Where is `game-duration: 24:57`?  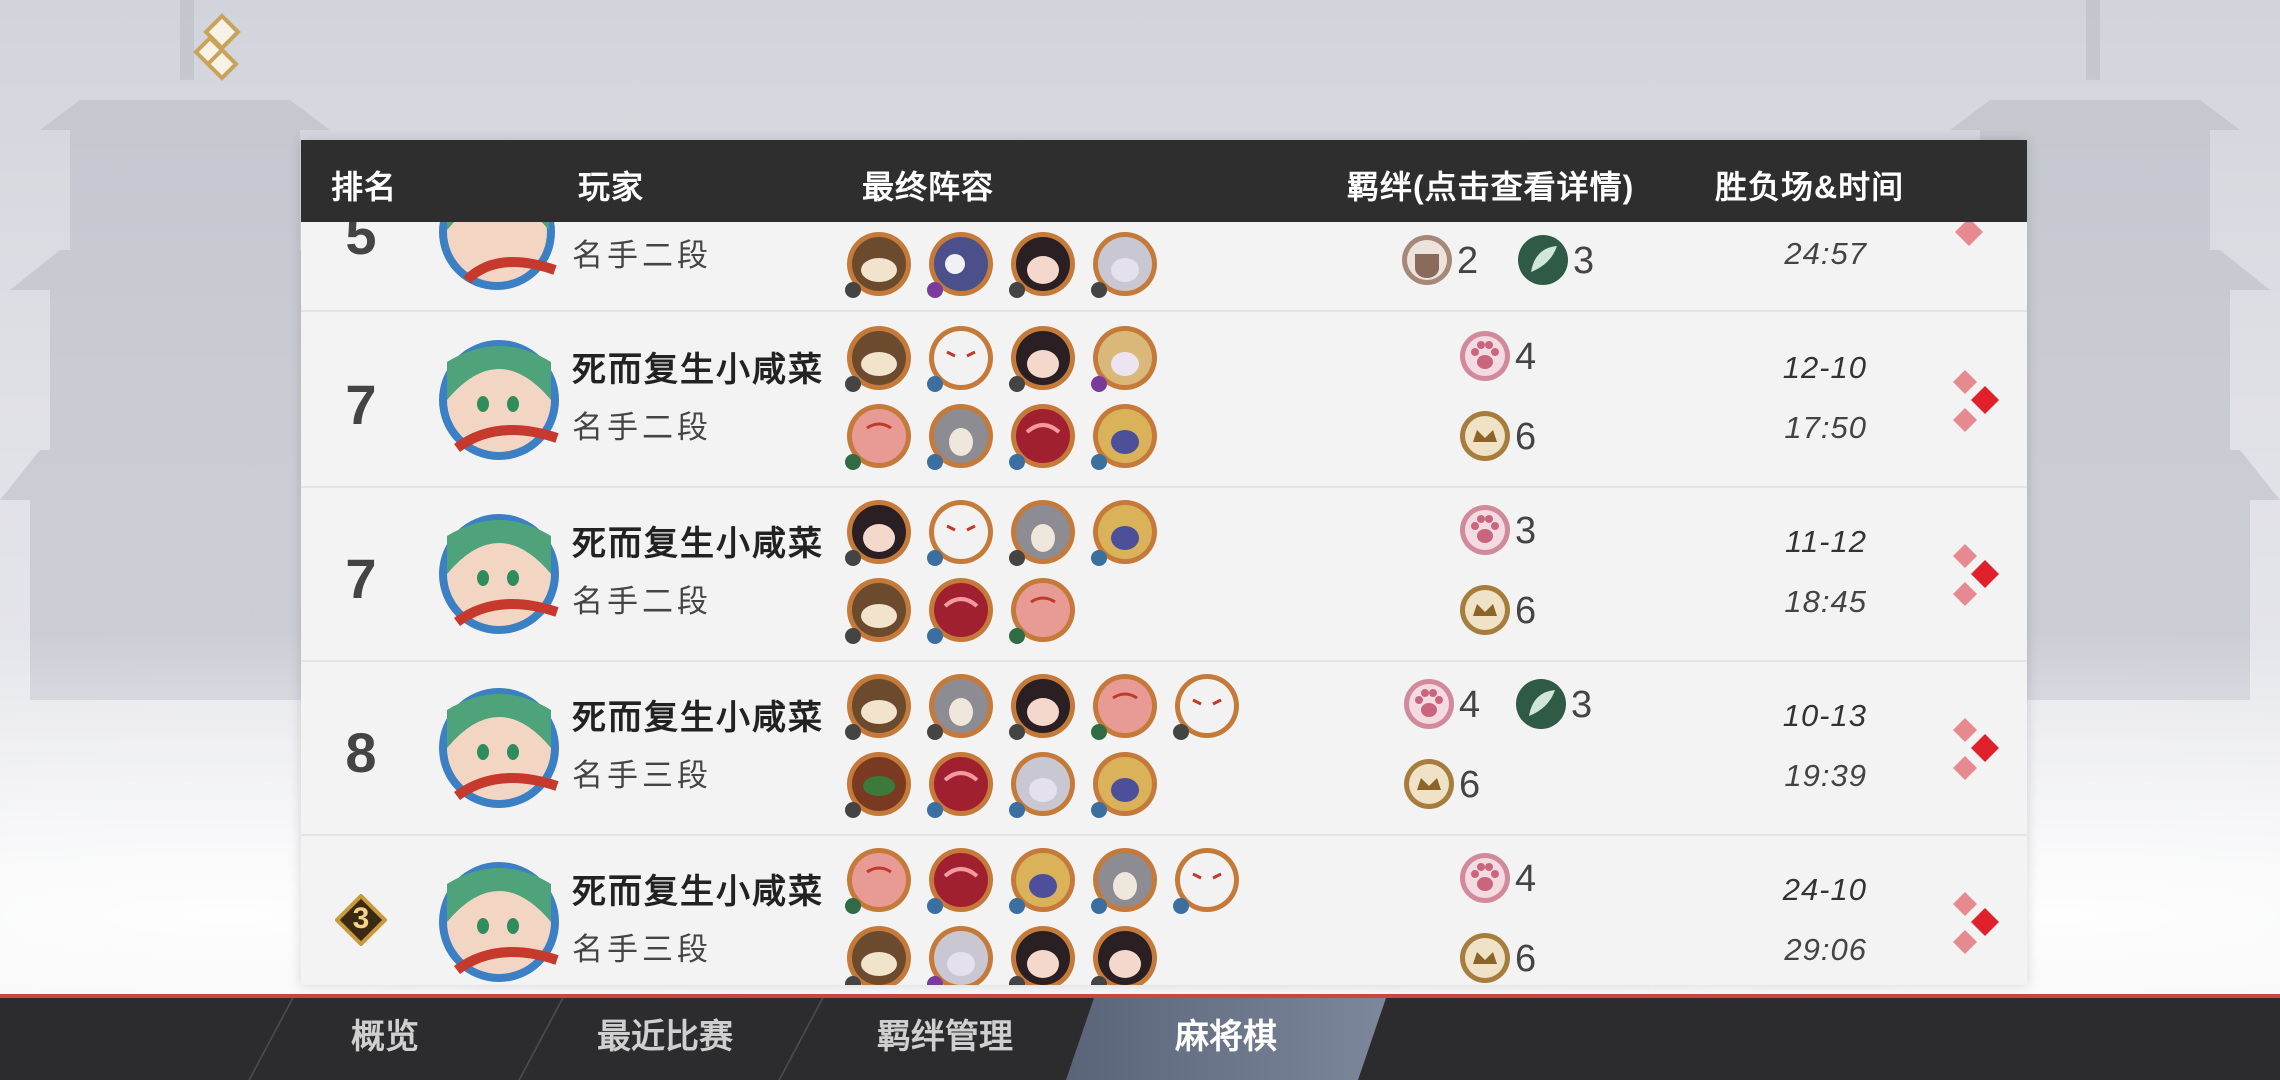
game-duration: 24:57 is located at coordinates (1825, 253).